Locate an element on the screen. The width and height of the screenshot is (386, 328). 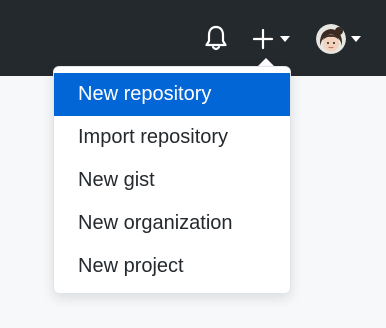
menu-item-new-project: New project is located at coordinates (172, 266).